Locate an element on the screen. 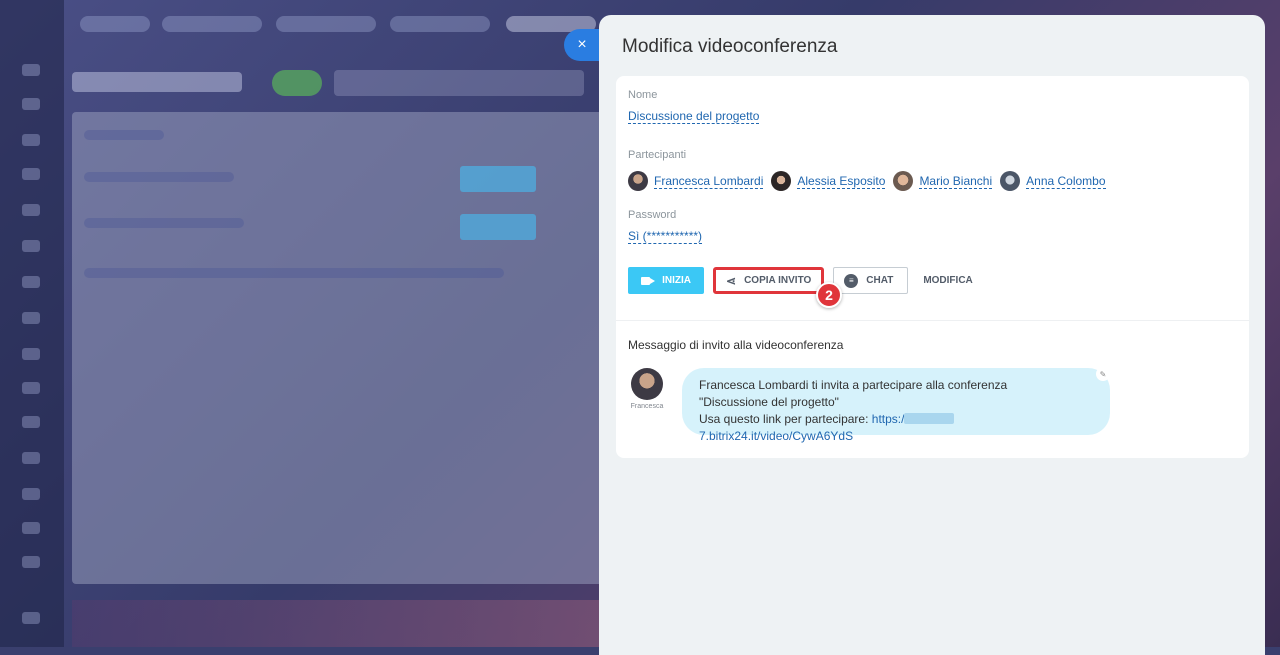 The height and width of the screenshot is (655, 1280). participant-name: Alessia Esposito is located at coordinates (841, 181).